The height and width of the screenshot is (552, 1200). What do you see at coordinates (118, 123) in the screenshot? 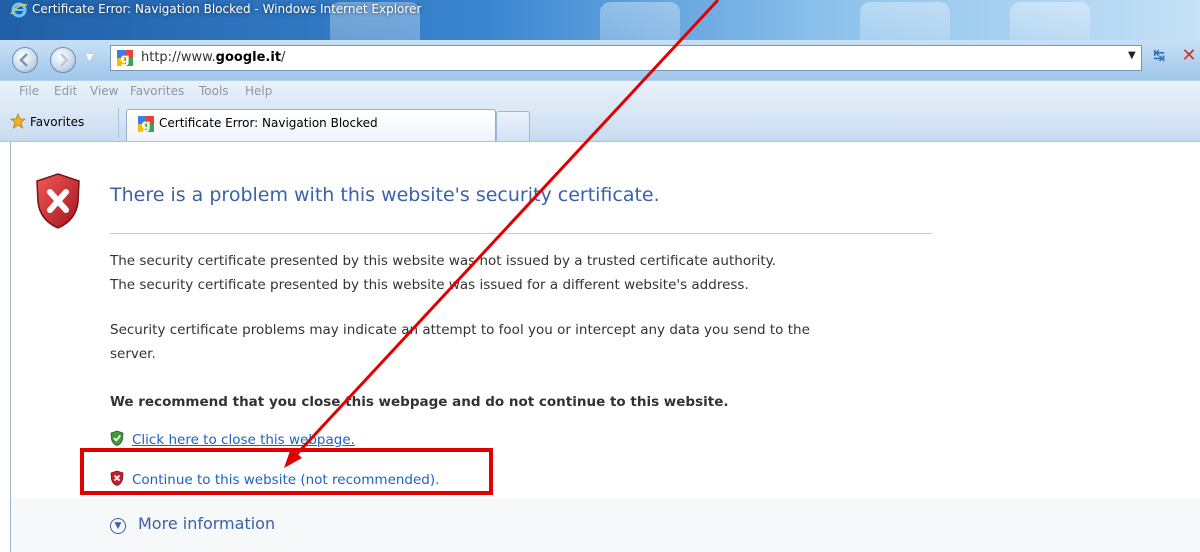
I see `toolbar-divider` at bounding box center [118, 123].